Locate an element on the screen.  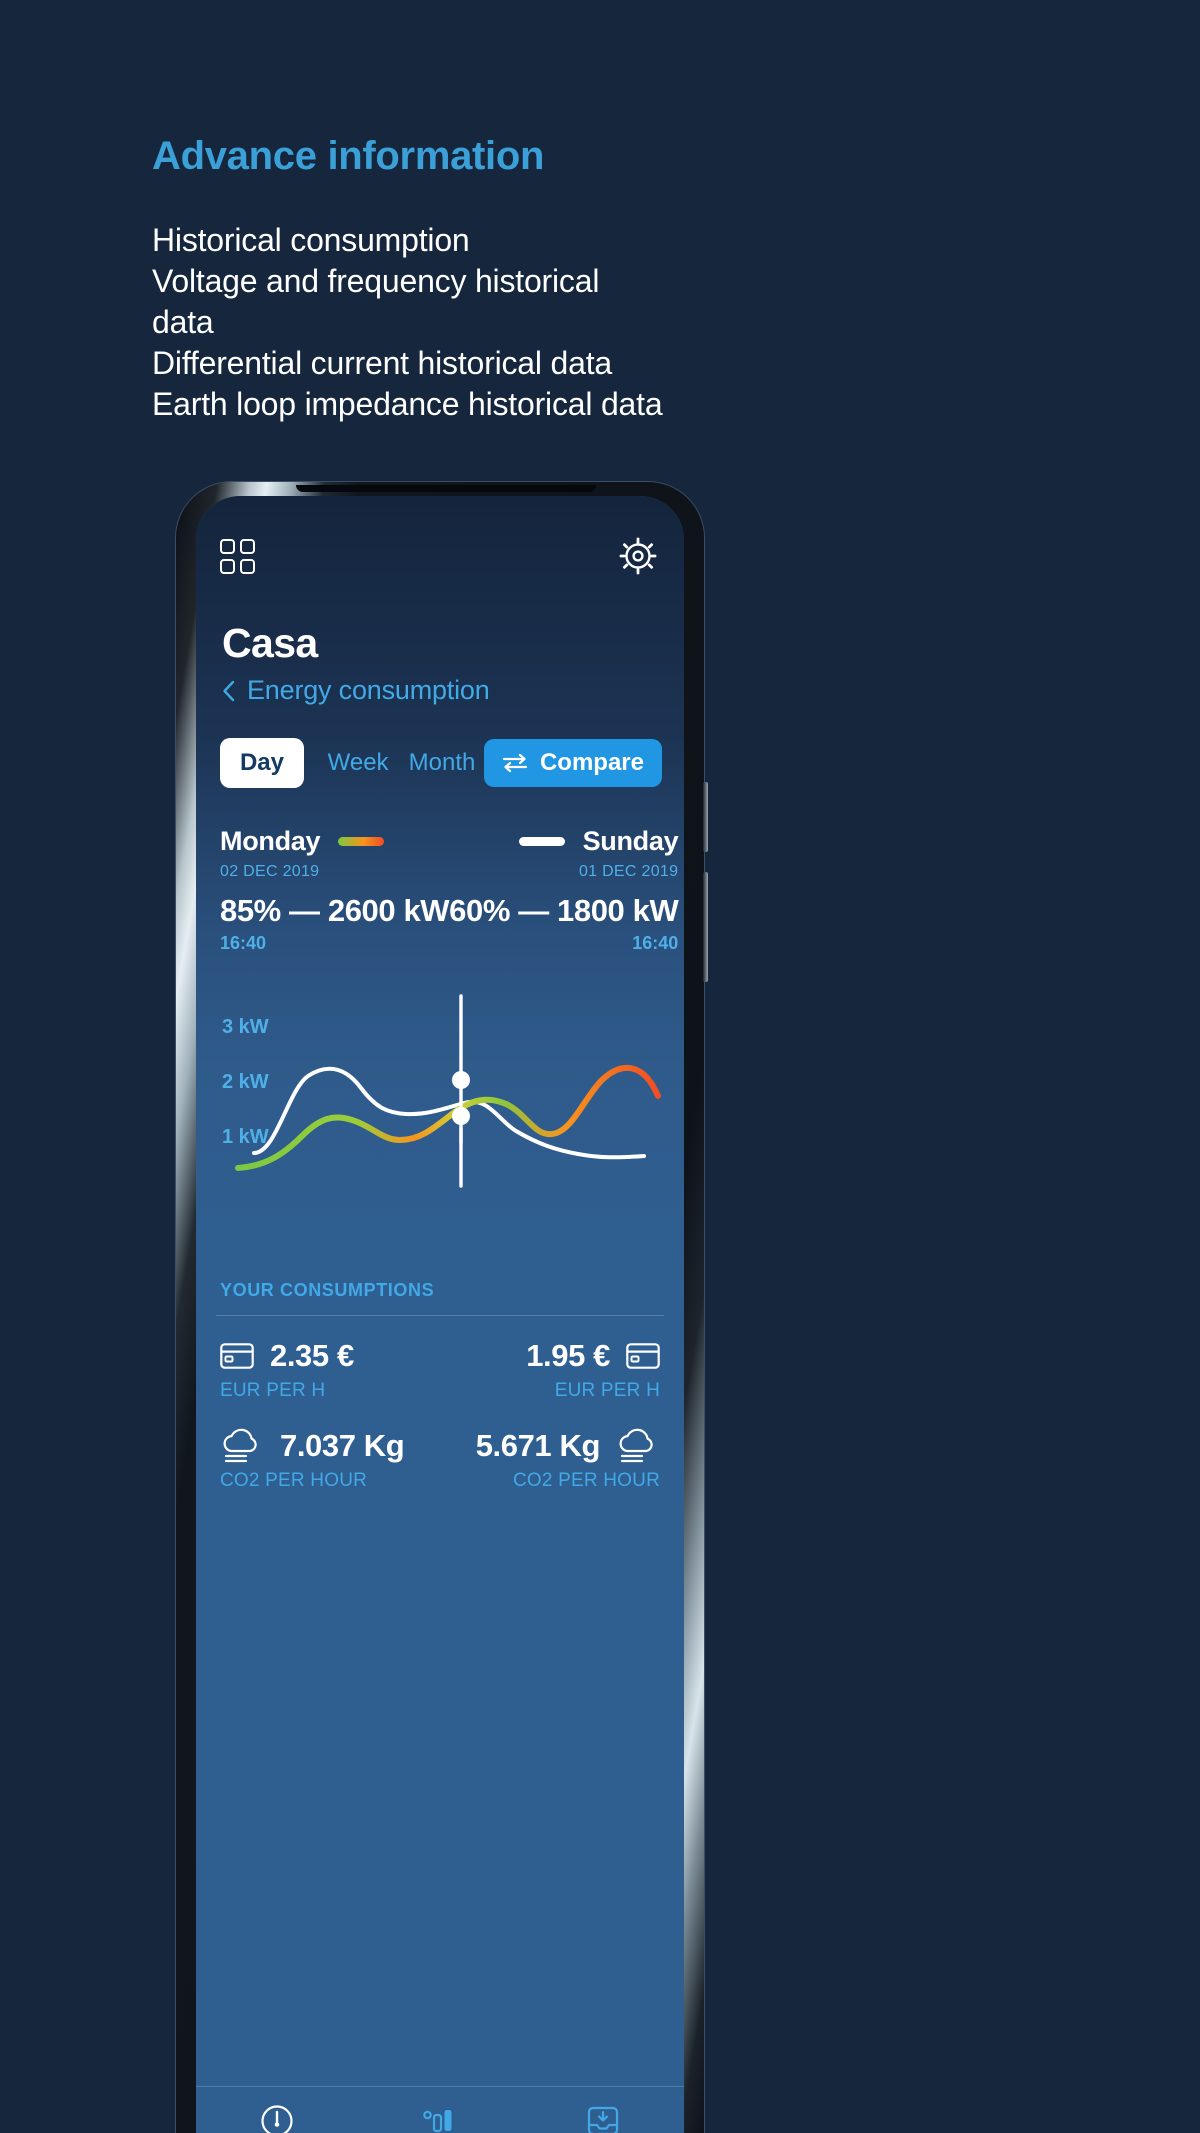
stat-eur-right: 1.95 € EUR PER H is located at coordinates (593, 1370).